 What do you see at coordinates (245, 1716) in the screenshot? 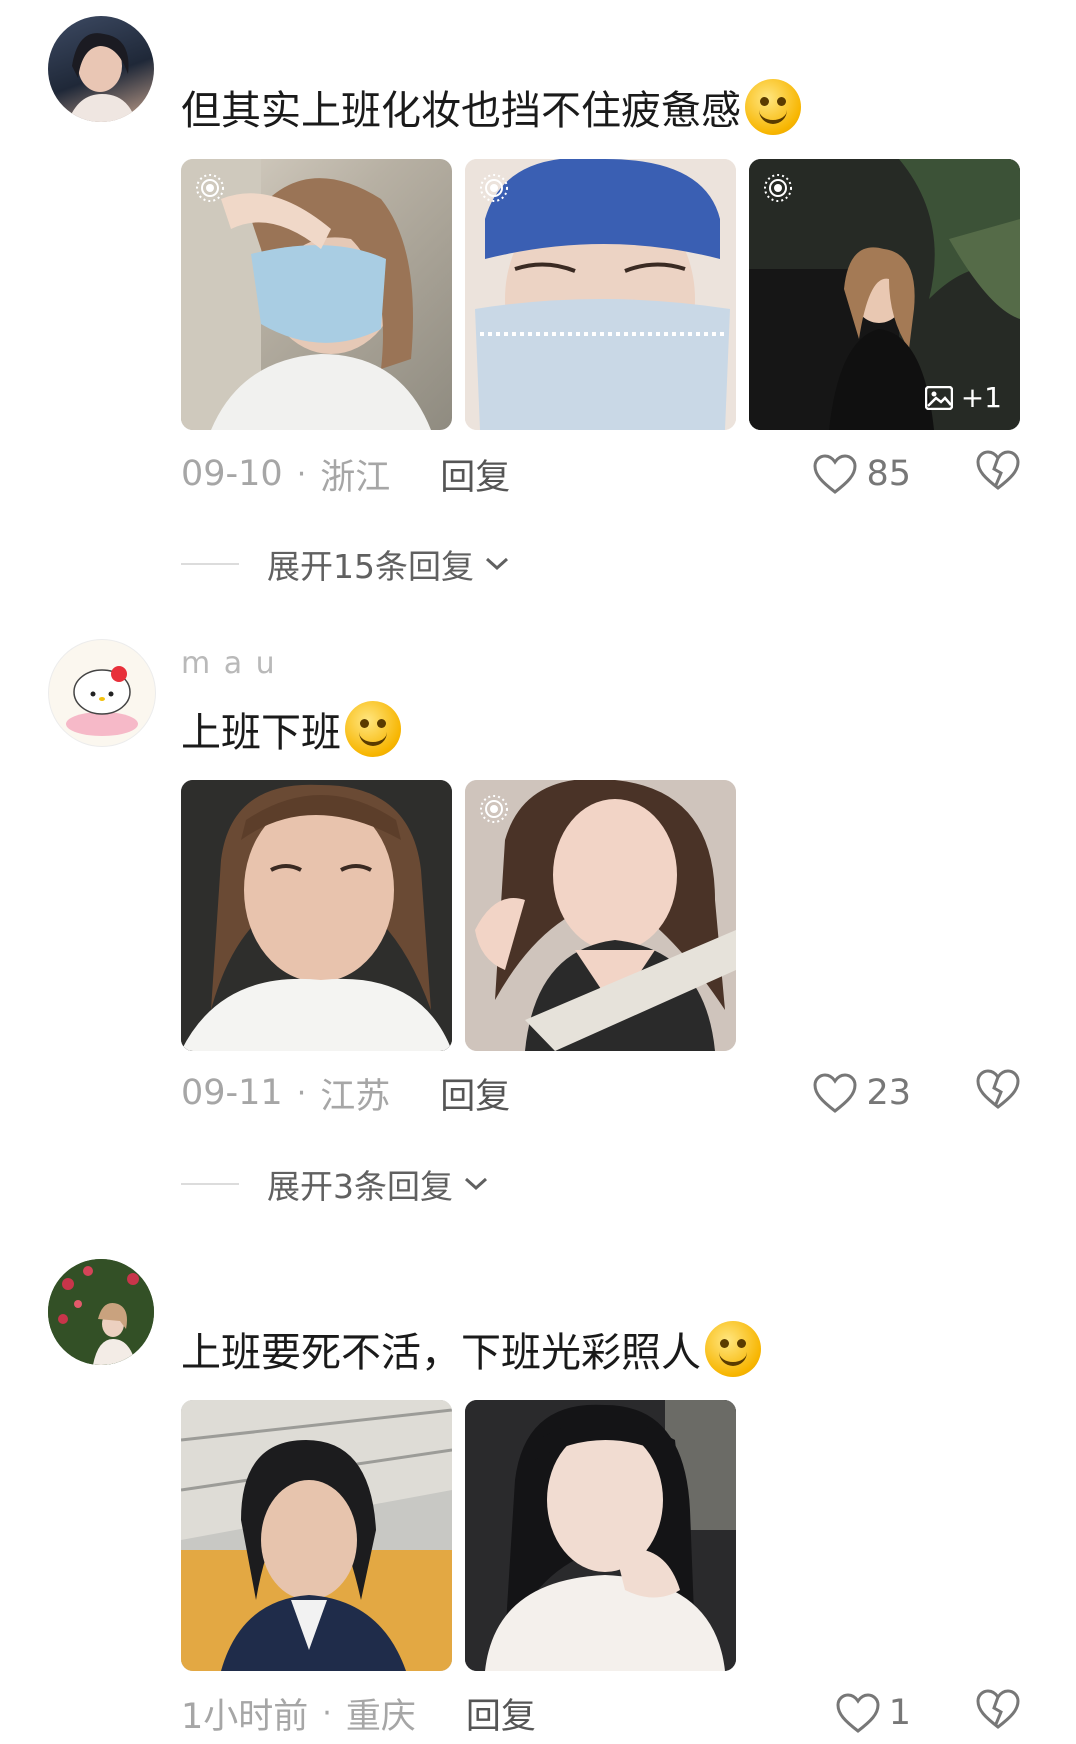
I see `comment-date: 1小时前` at bounding box center [245, 1716].